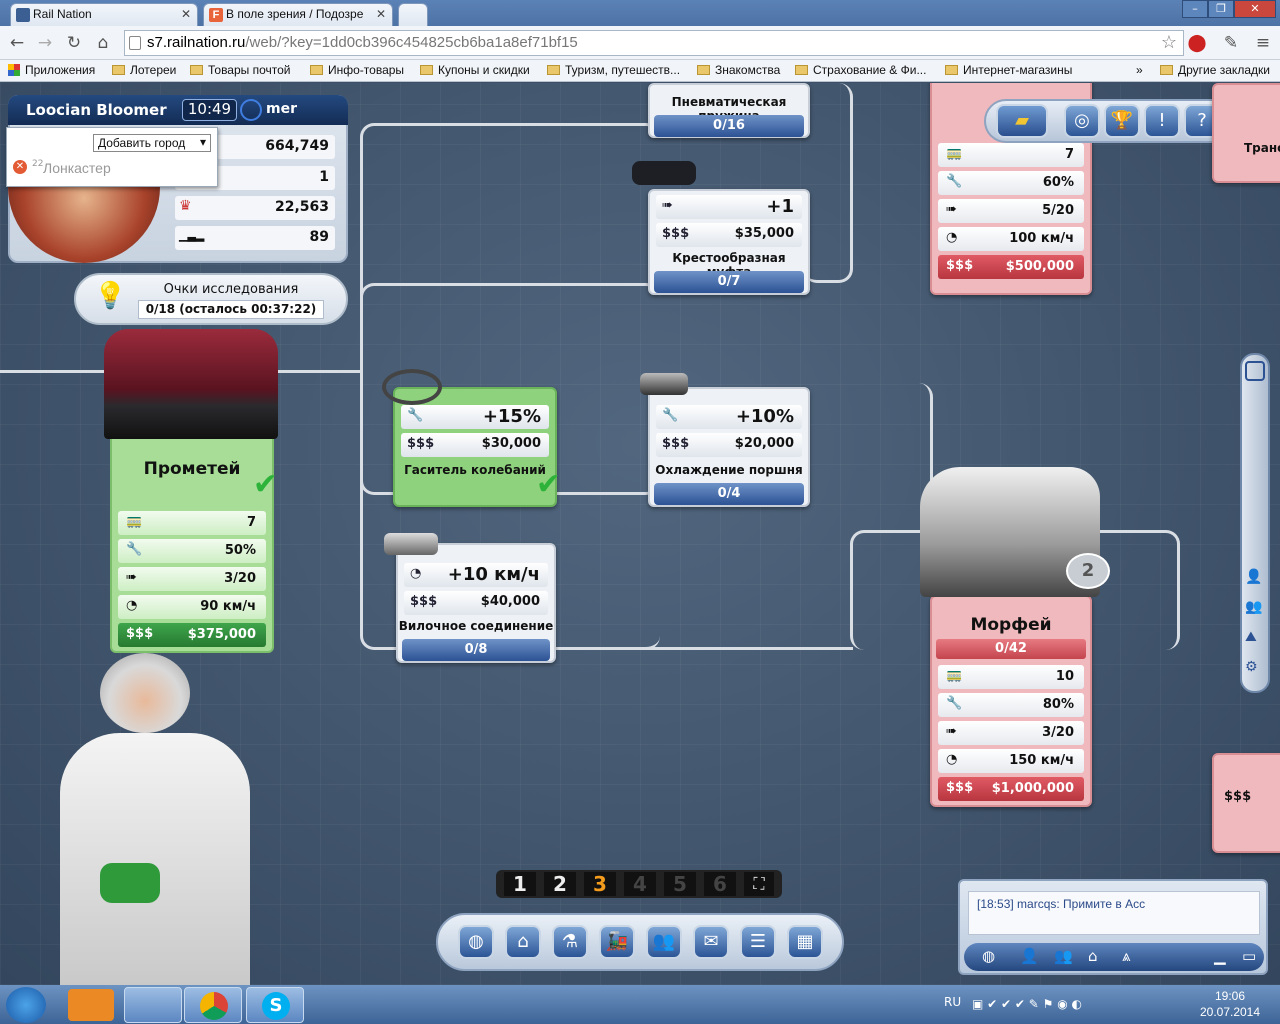 Image resolution: width=1280 pixels, height=1024 pixels. What do you see at coordinates (952, 1002) in the screenshot?
I see `language-indicator: RU` at bounding box center [952, 1002].